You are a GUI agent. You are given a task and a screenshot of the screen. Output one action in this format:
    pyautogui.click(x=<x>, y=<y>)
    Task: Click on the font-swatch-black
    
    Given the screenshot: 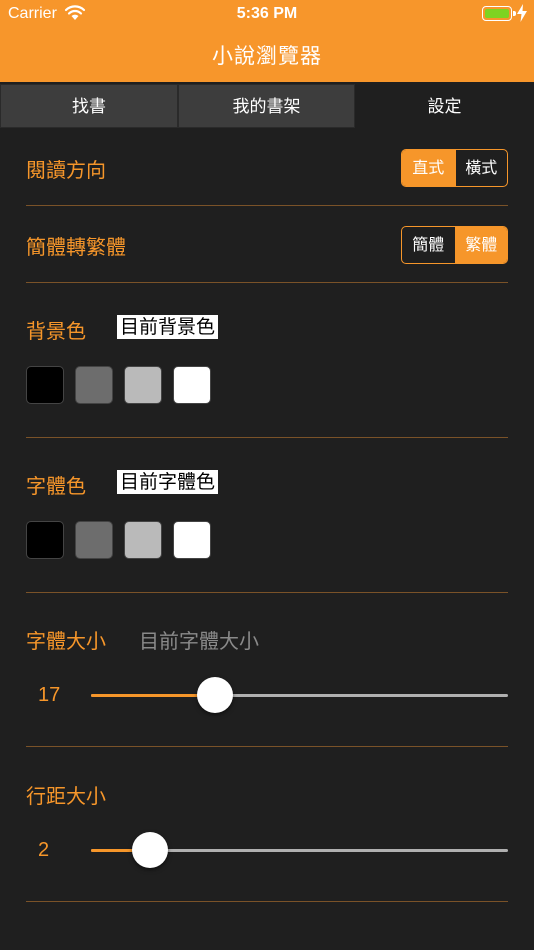 What is the action you would take?
    pyautogui.click(x=45, y=540)
    